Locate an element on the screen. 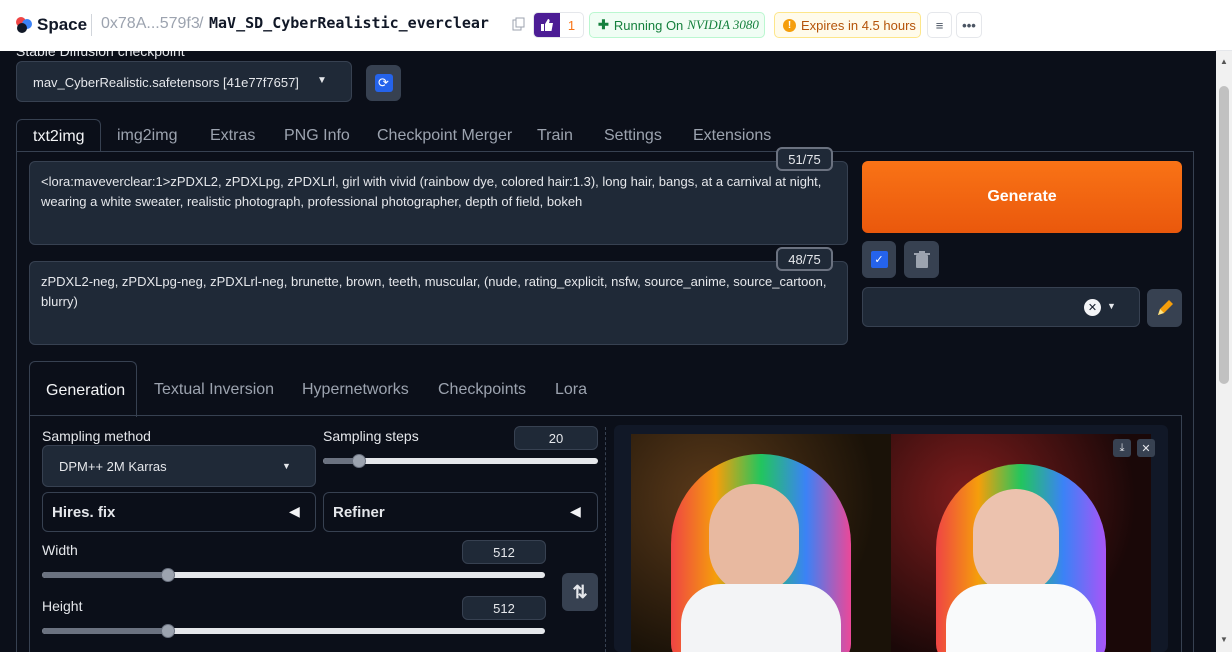  hires-fix-label: Hires. fix is located at coordinates (84, 512).